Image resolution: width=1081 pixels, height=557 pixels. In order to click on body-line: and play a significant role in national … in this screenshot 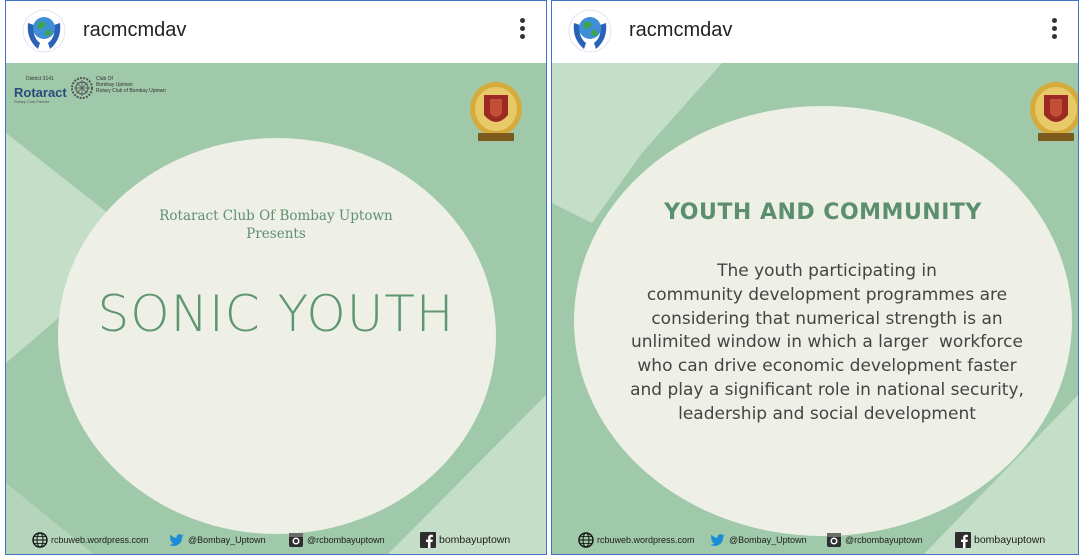, I will do `click(827, 389)`.